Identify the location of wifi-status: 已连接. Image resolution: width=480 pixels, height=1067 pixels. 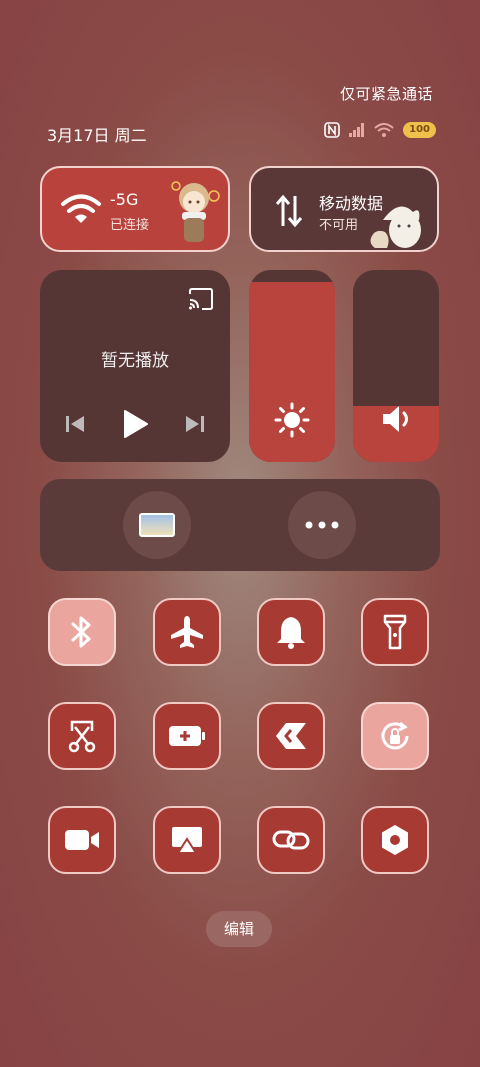
(130, 225).